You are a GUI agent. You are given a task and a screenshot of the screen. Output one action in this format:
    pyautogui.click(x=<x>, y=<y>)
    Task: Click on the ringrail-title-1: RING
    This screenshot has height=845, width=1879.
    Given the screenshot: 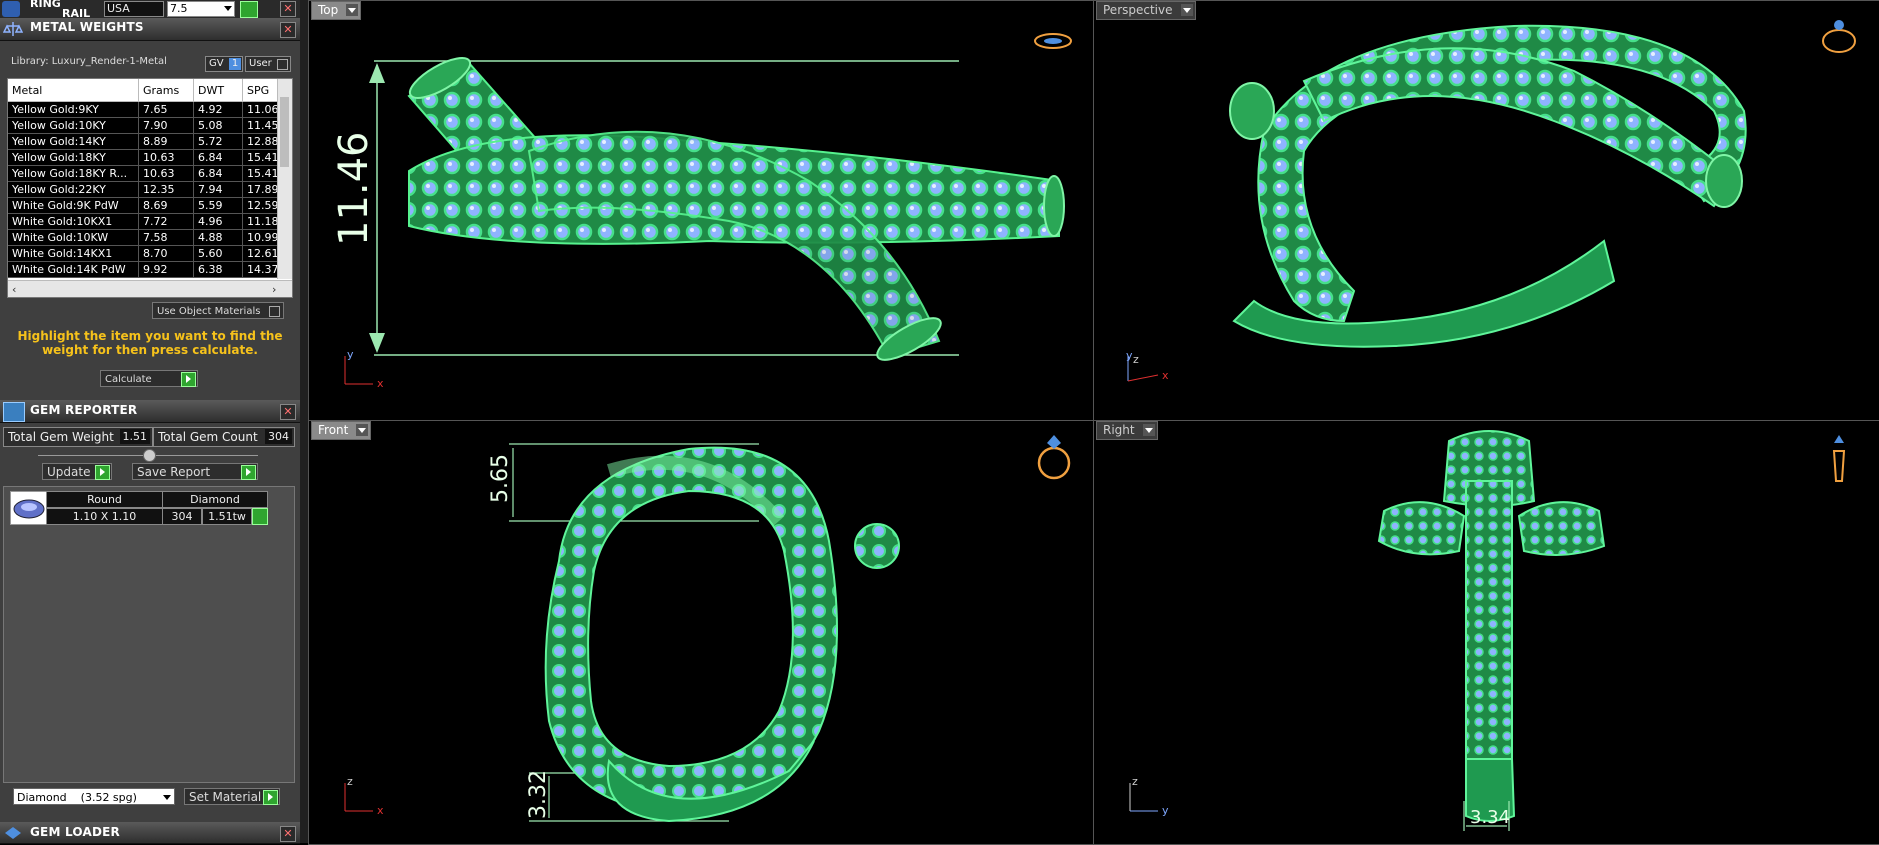 What is the action you would take?
    pyautogui.click(x=45, y=5)
    